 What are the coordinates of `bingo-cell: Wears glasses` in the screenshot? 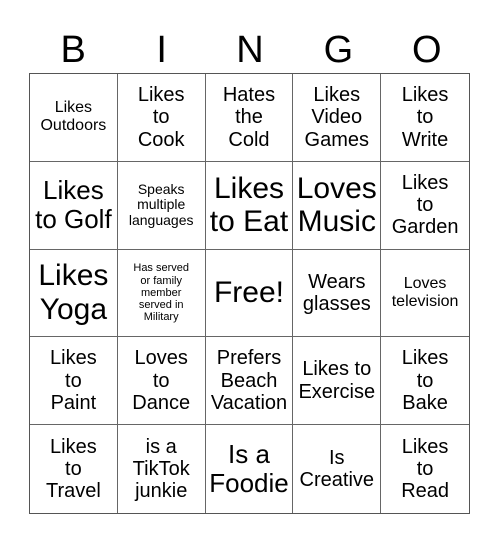 It's located at (337, 293).